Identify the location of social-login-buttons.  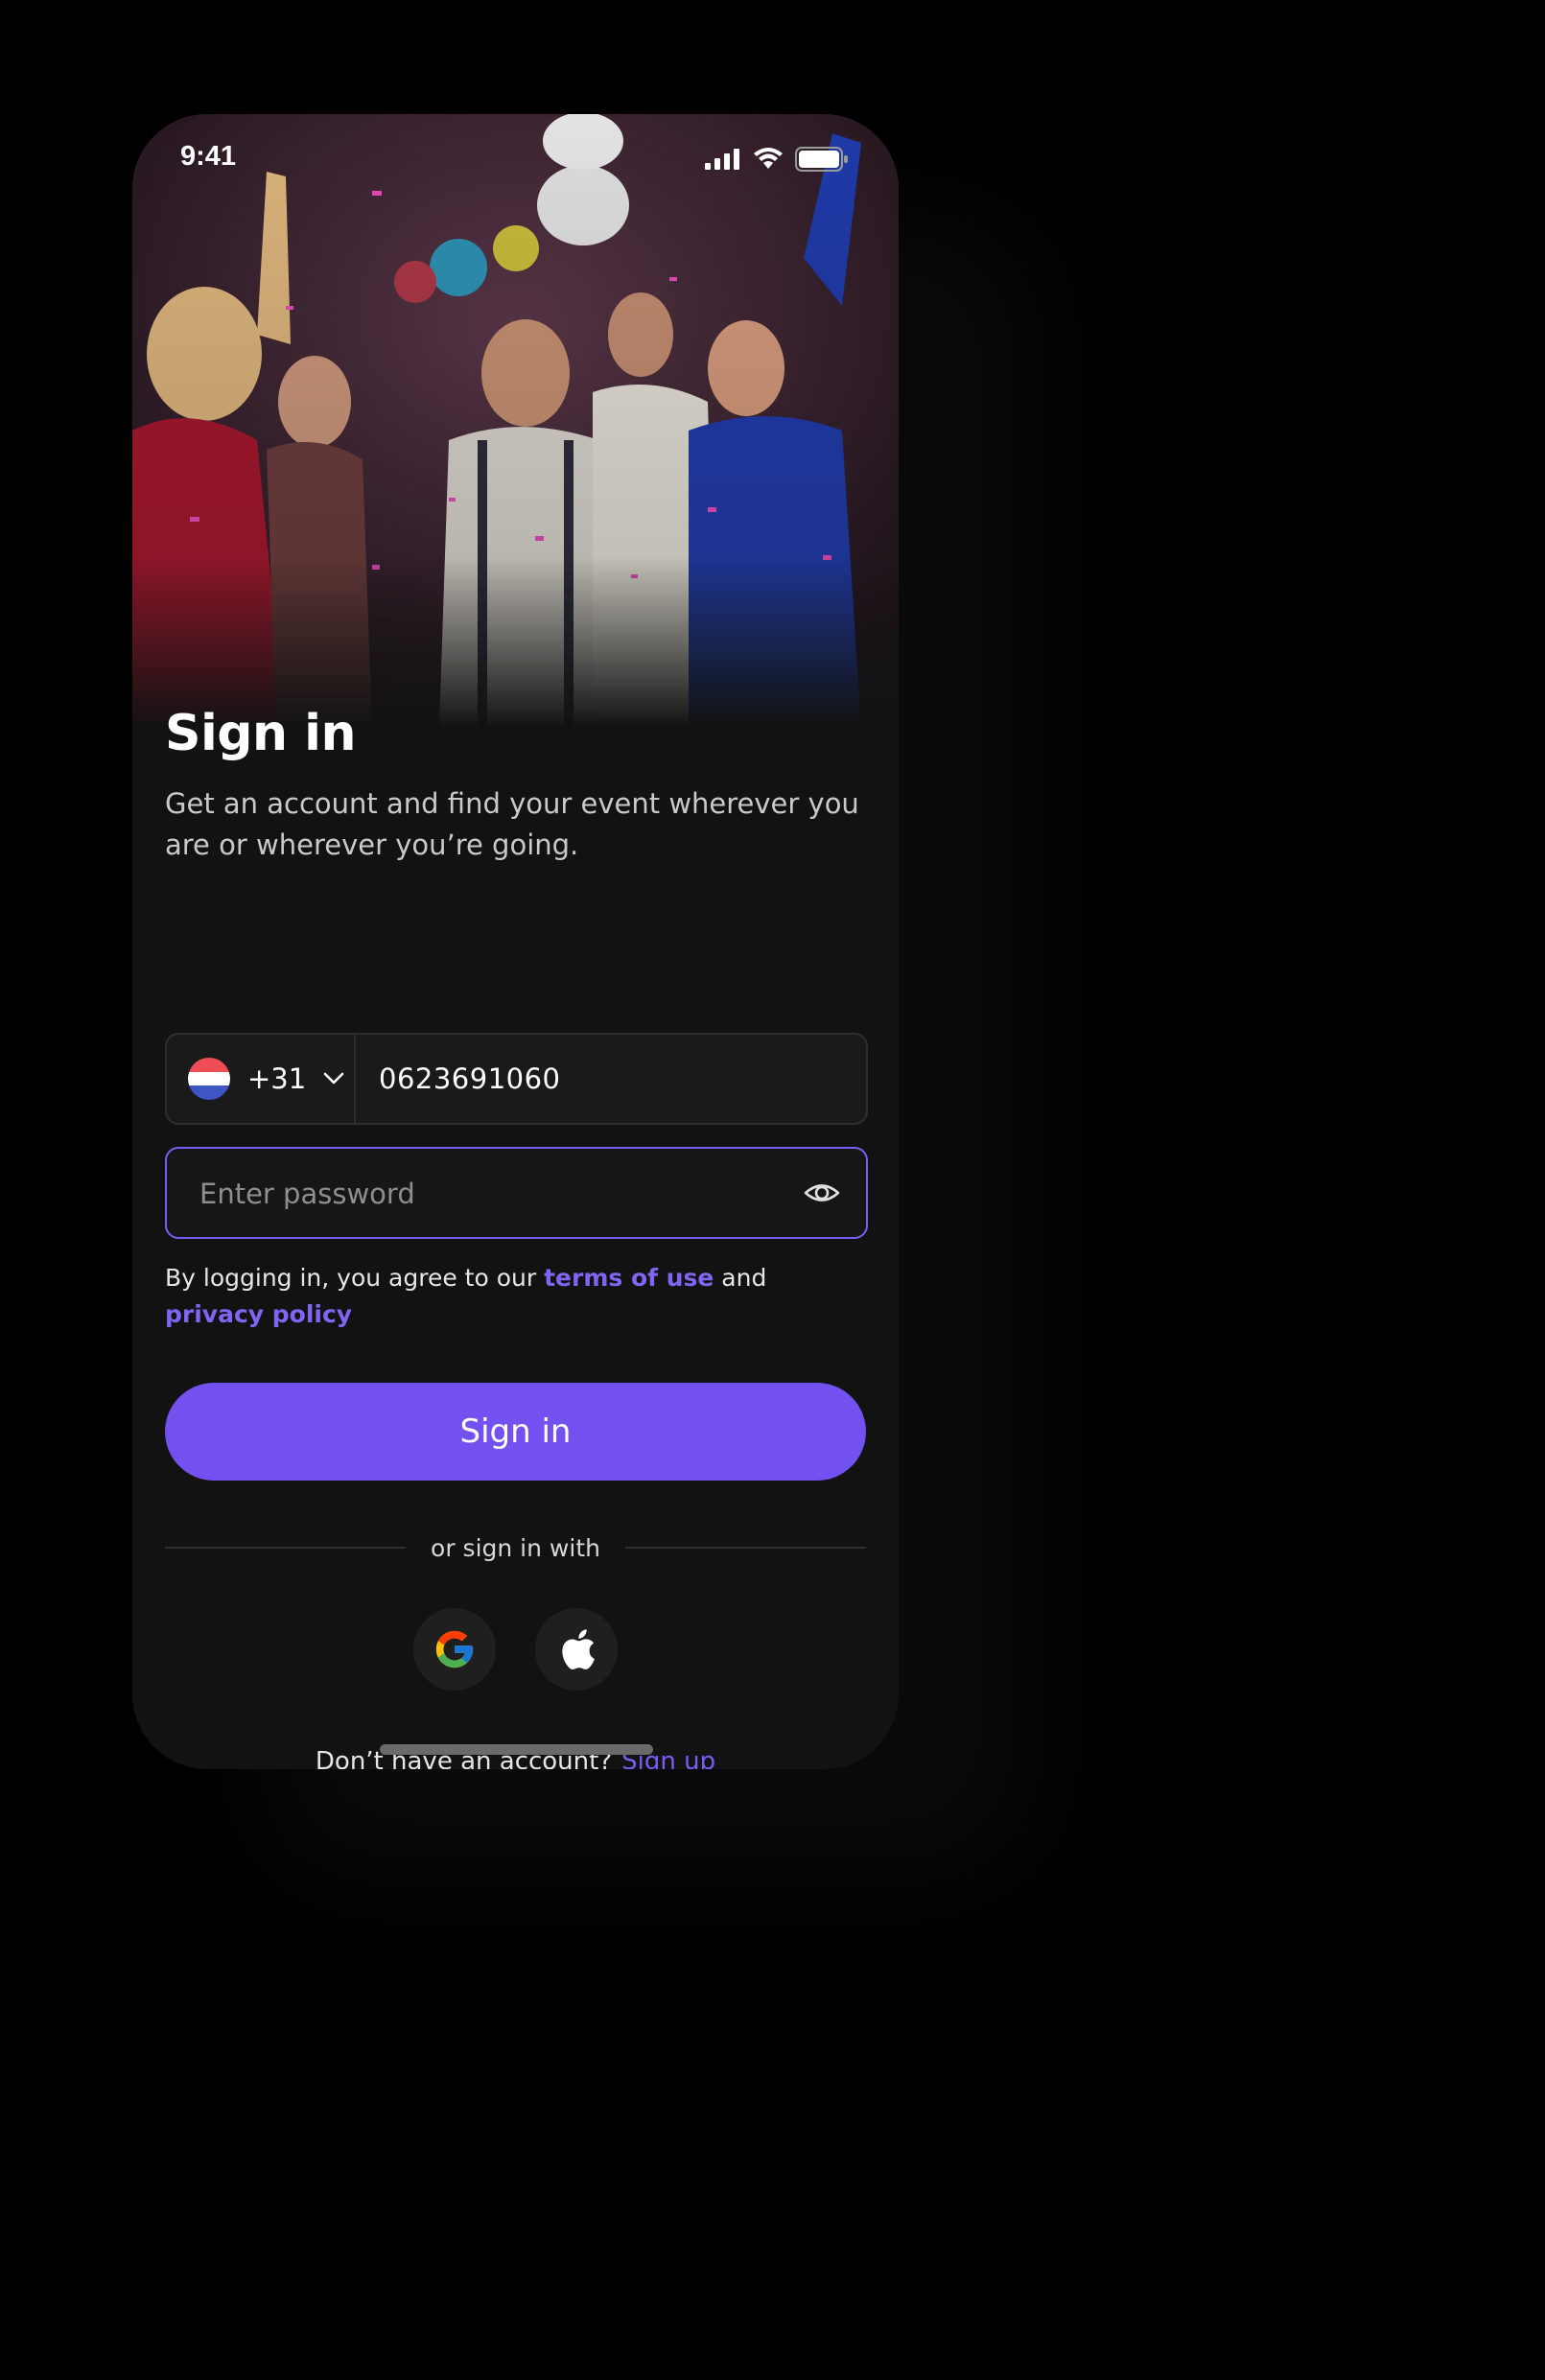
(515, 1649).